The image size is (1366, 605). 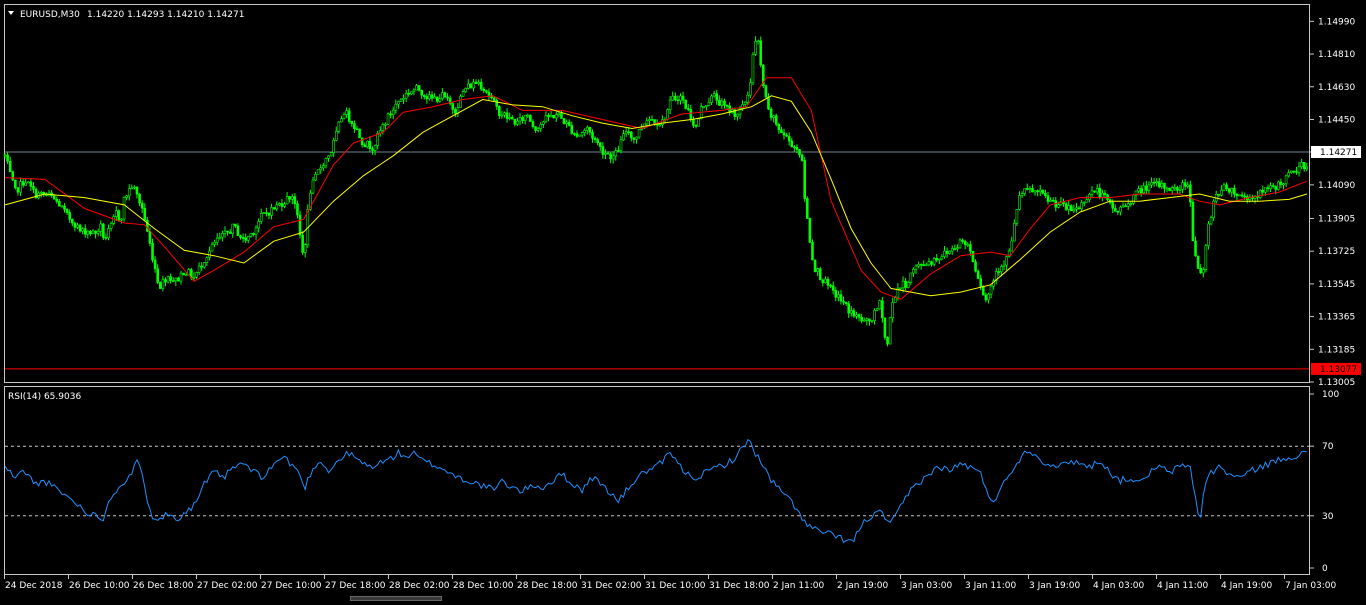 What do you see at coordinates (1336, 22) in the screenshot?
I see `price-tick-label: 1.14990` at bounding box center [1336, 22].